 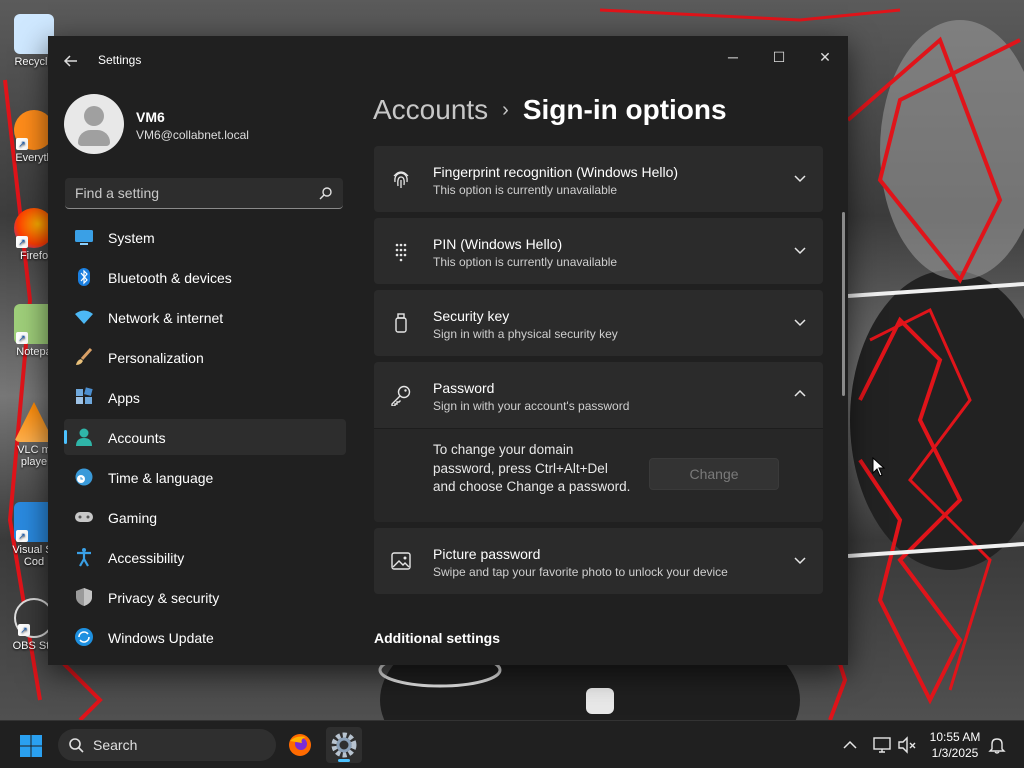 I want to click on taskbar-search-label: Search, so click(x=115, y=745).